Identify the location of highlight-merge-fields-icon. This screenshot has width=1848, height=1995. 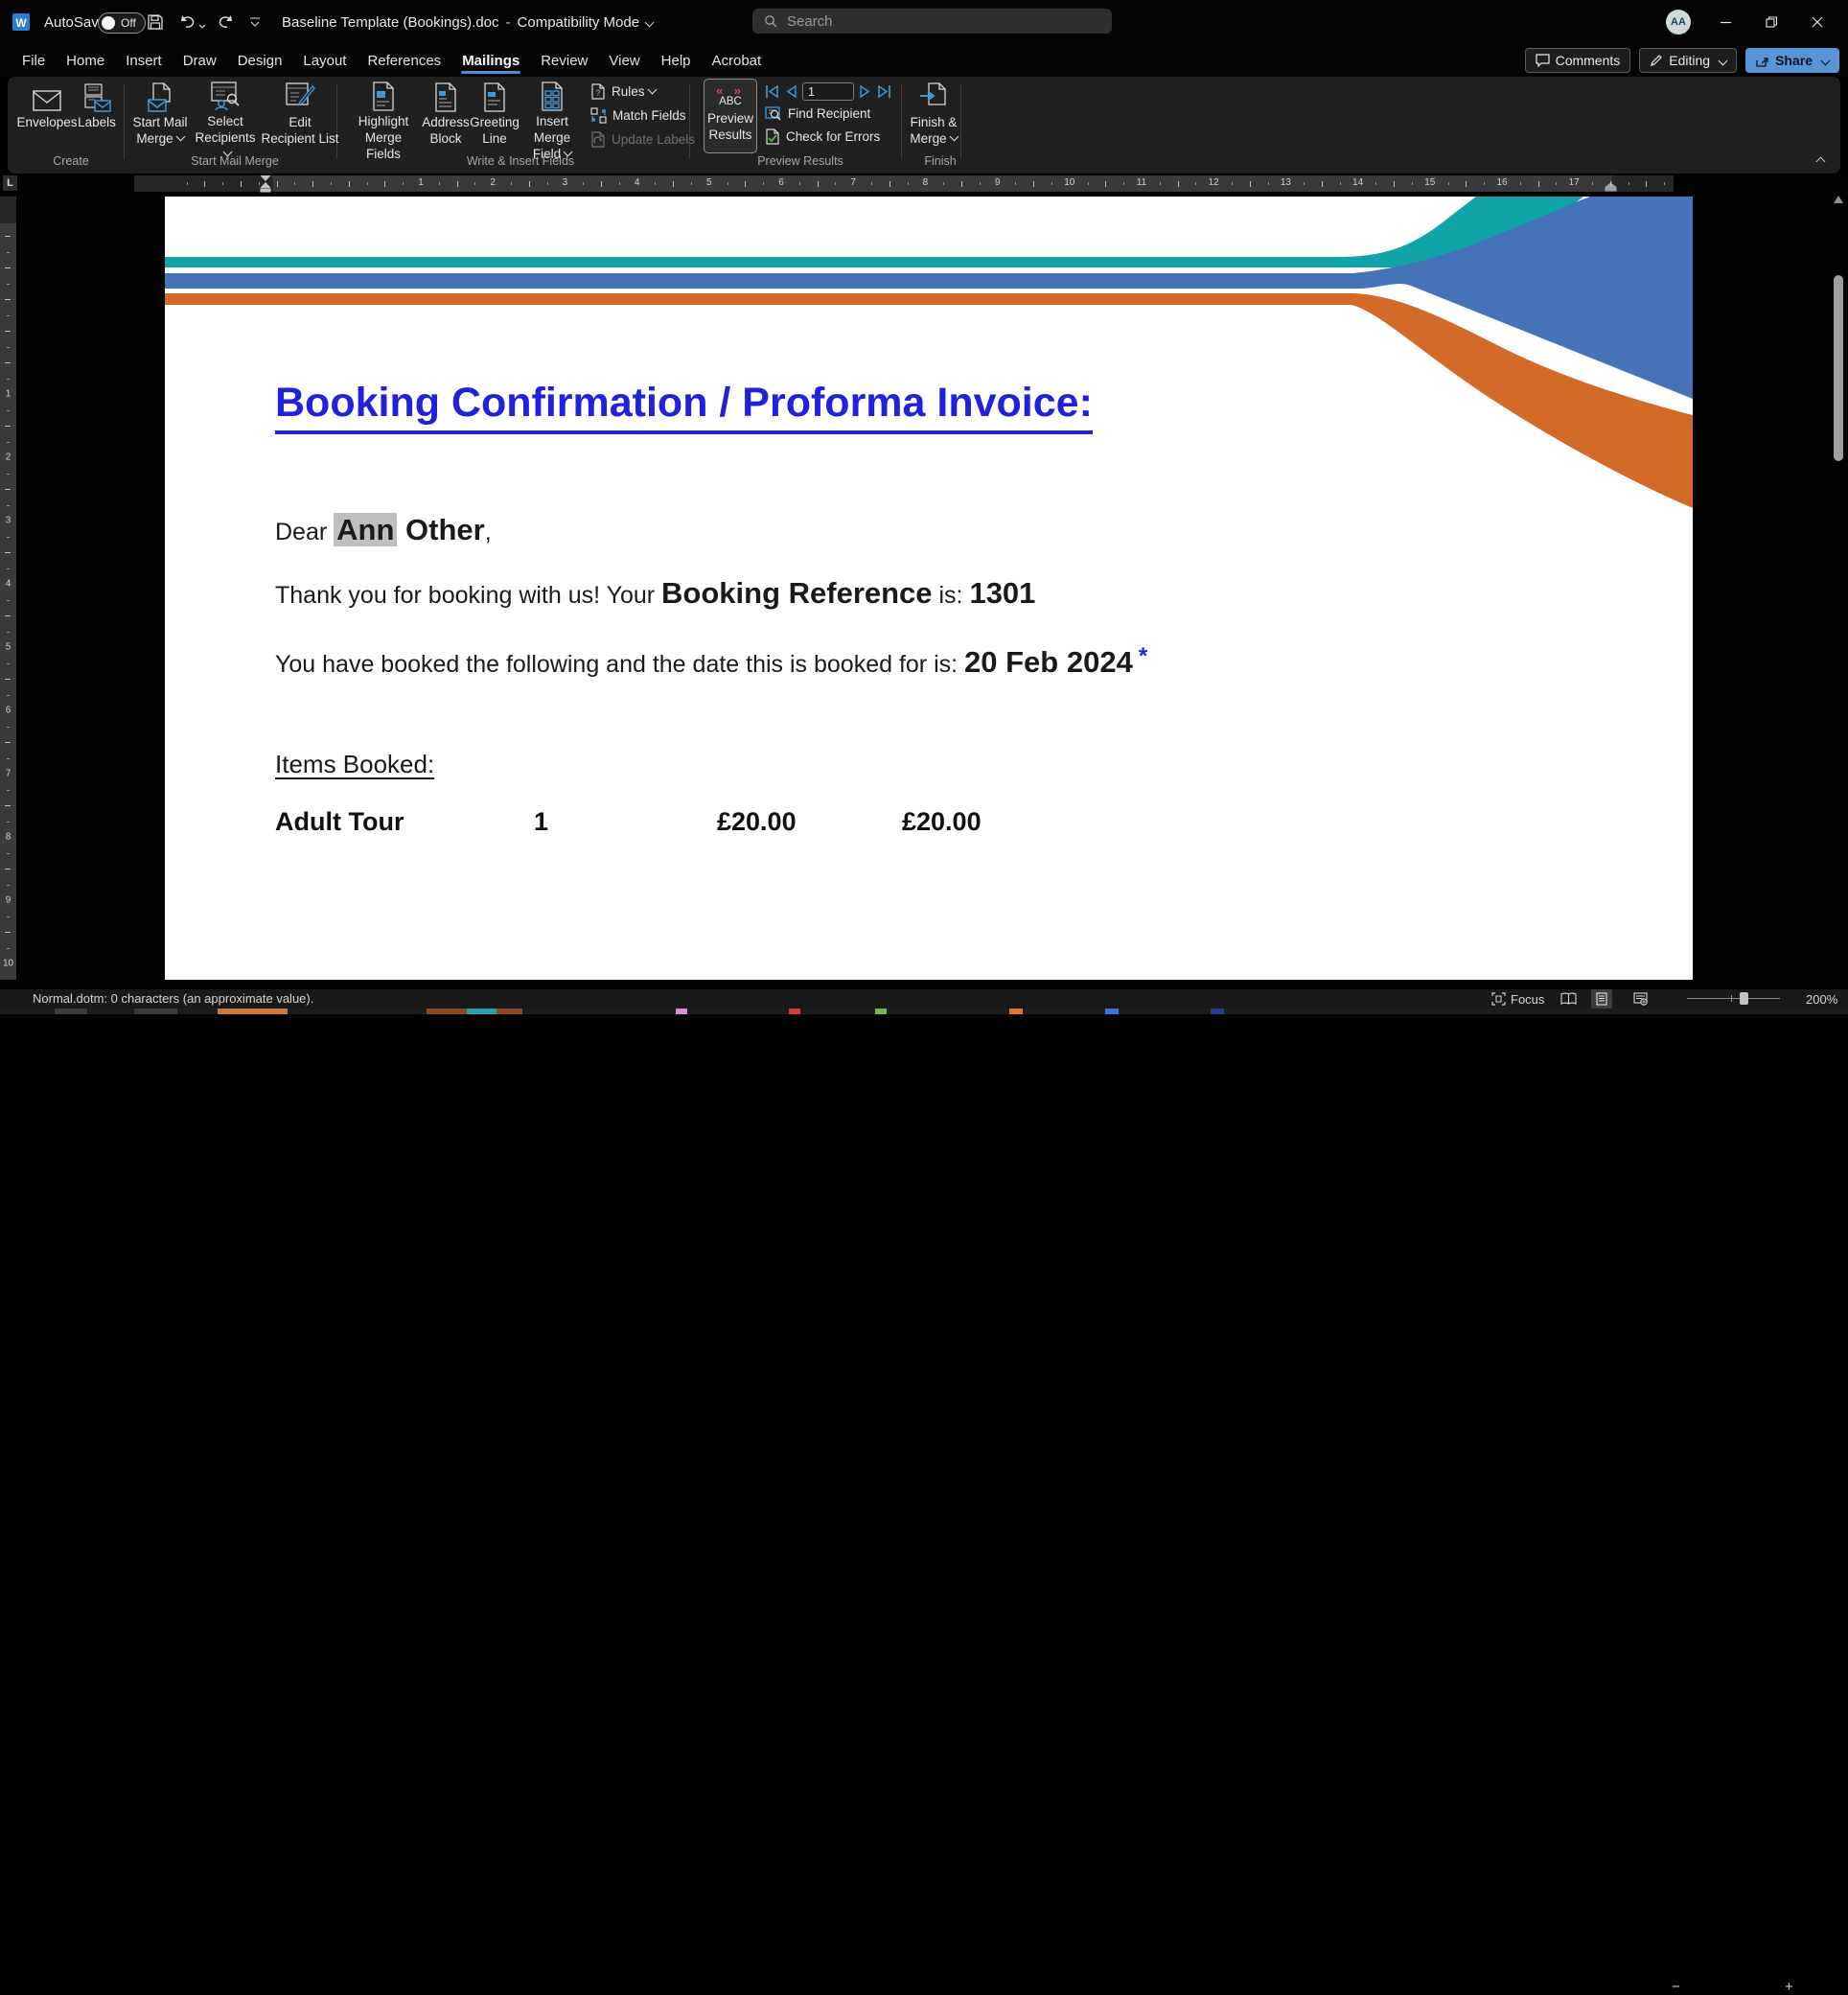
(383, 96).